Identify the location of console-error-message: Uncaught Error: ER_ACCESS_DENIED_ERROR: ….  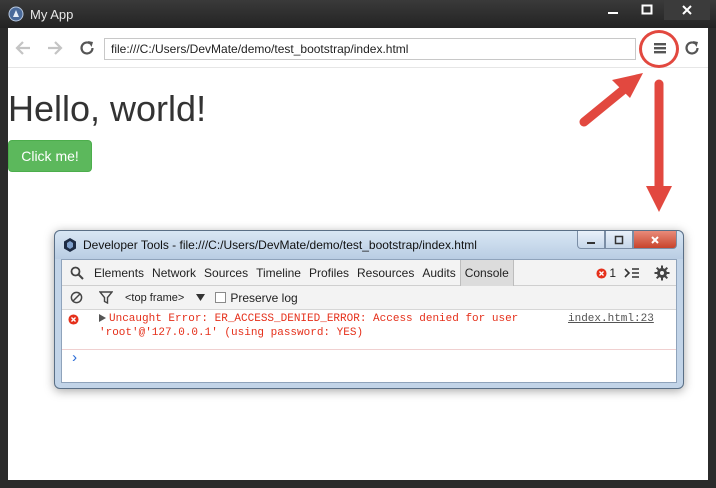
(369, 330).